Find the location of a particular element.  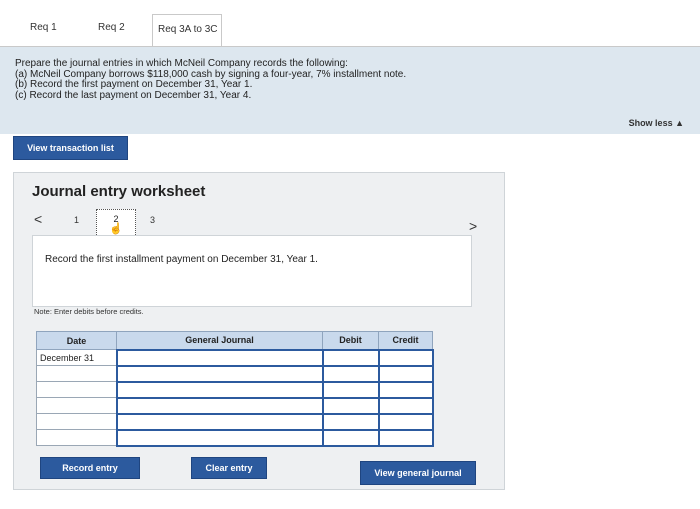

requirement-tabs: Req 1 Req 2 Req 3A to 3C is located at coordinates (350, 24).